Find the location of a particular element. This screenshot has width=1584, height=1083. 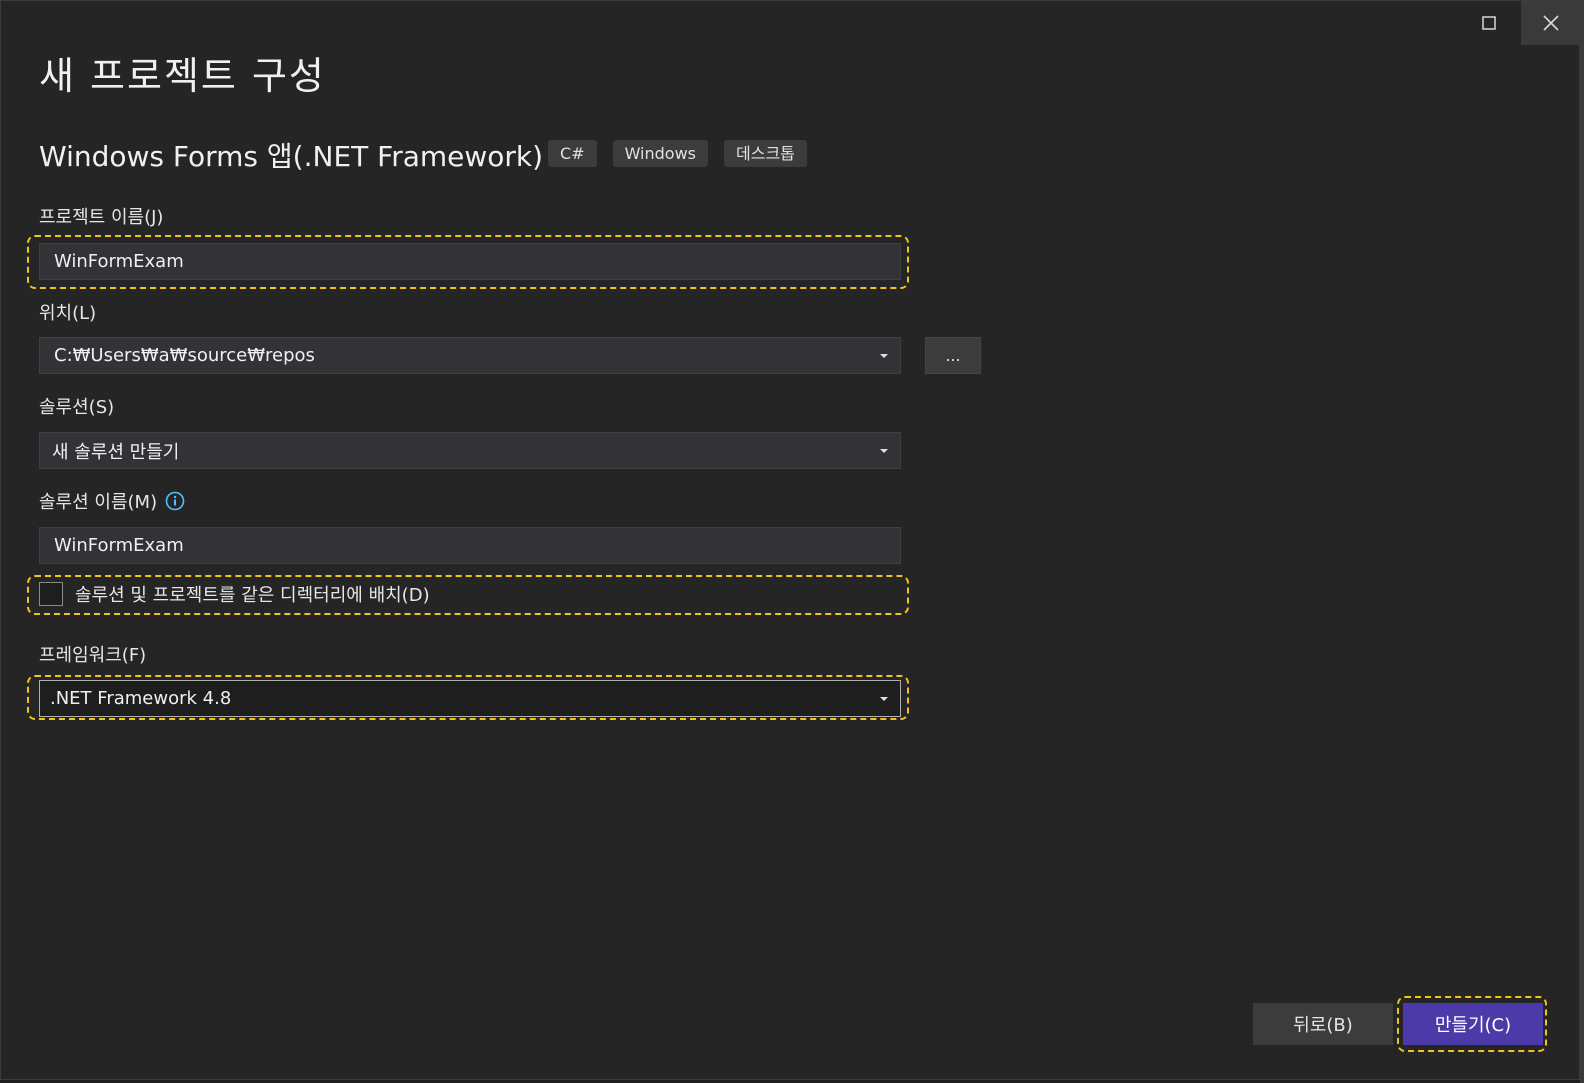

location-value: C:₩Users₩a₩source₩repos is located at coordinates (184, 355).